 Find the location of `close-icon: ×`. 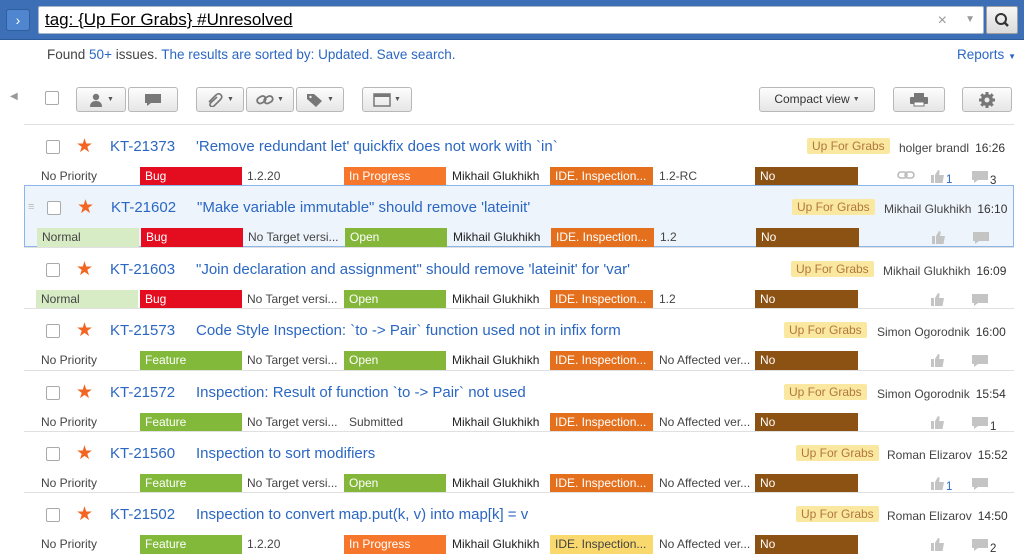

close-icon: × is located at coordinates (942, 21).